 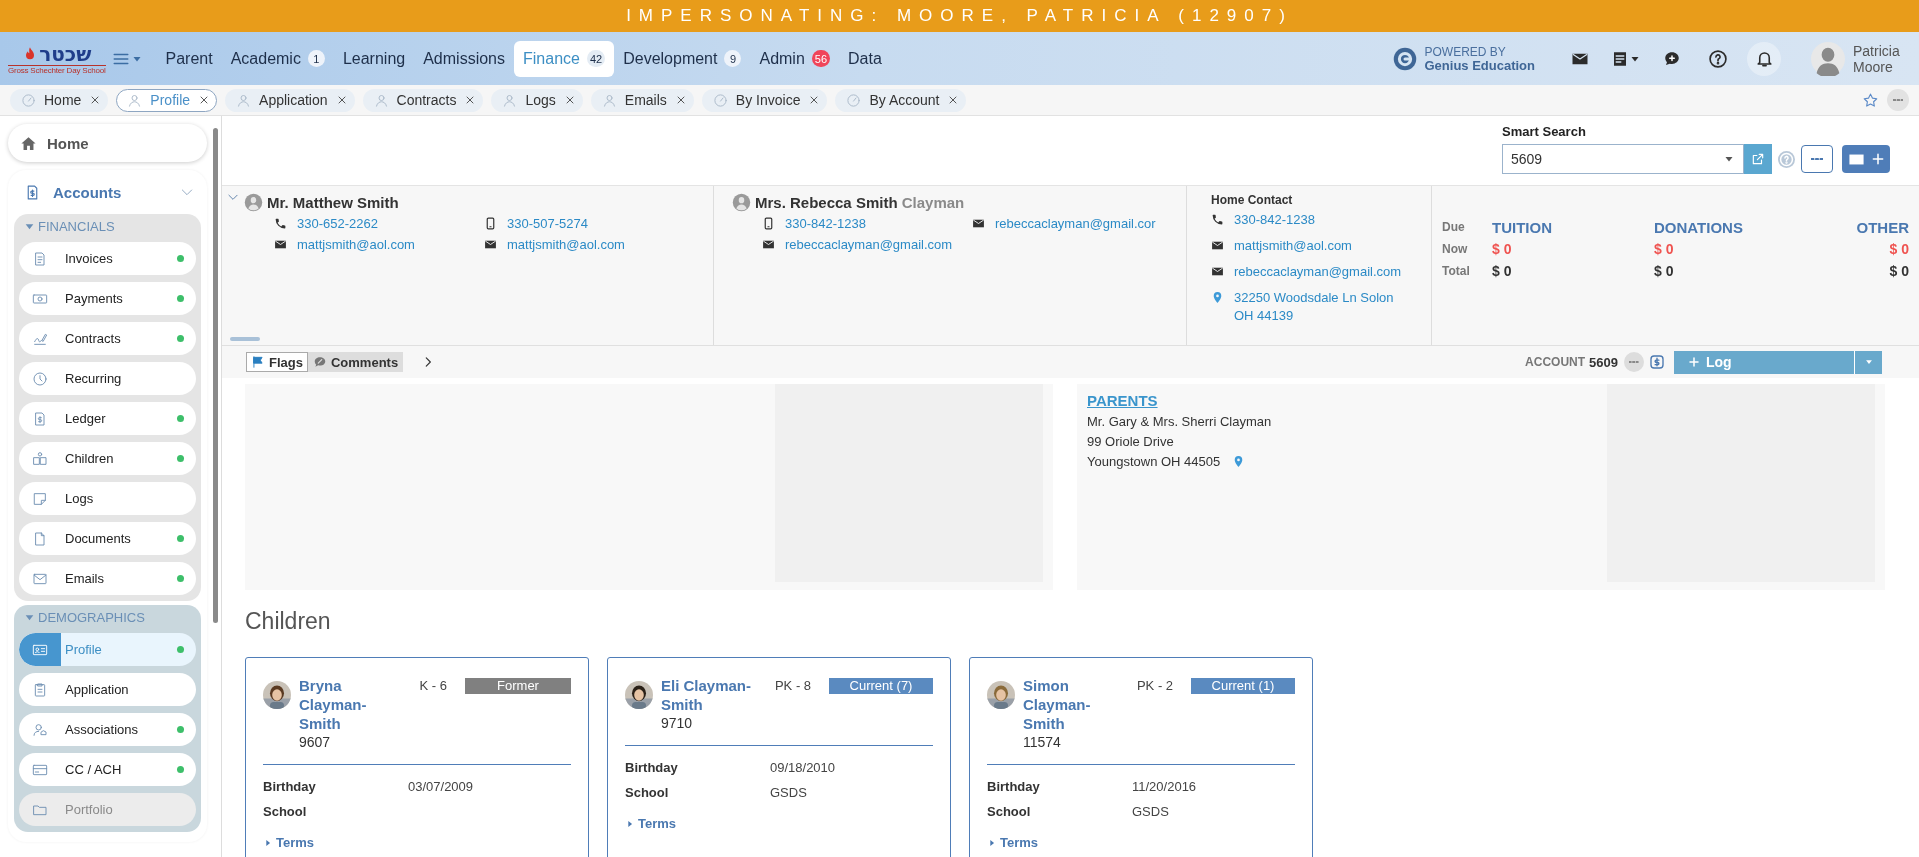 What do you see at coordinates (1870, 100) in the screenshot?
I see `star-icon` at bounding box center [1870, 100].